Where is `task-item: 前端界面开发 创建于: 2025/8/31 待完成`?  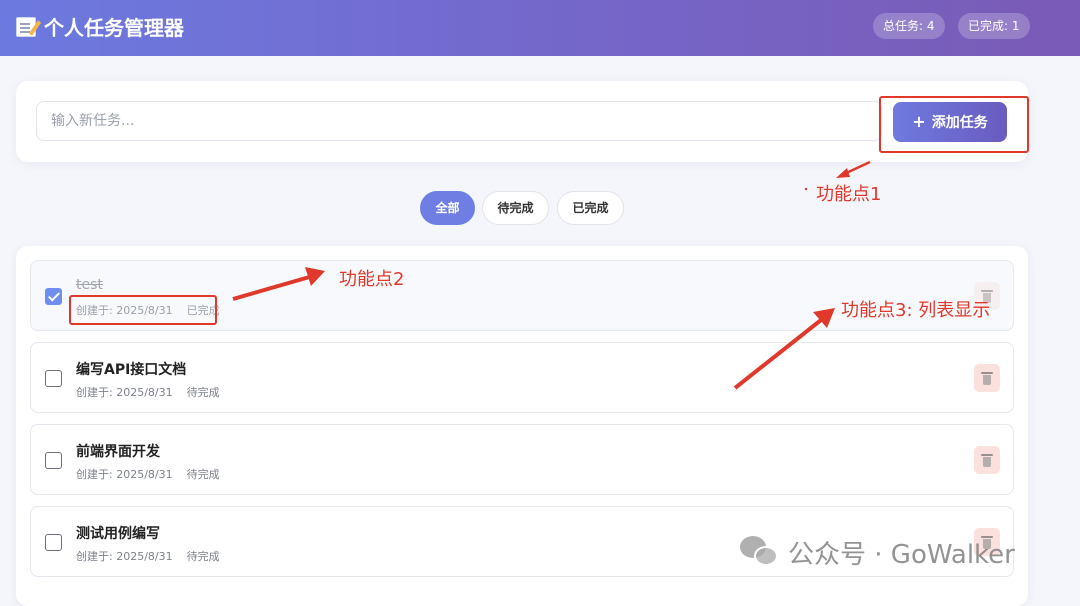 task-item: 前端界面开发 创建于: 2025/8/31 待完成 is located at coordinates (522, 459).